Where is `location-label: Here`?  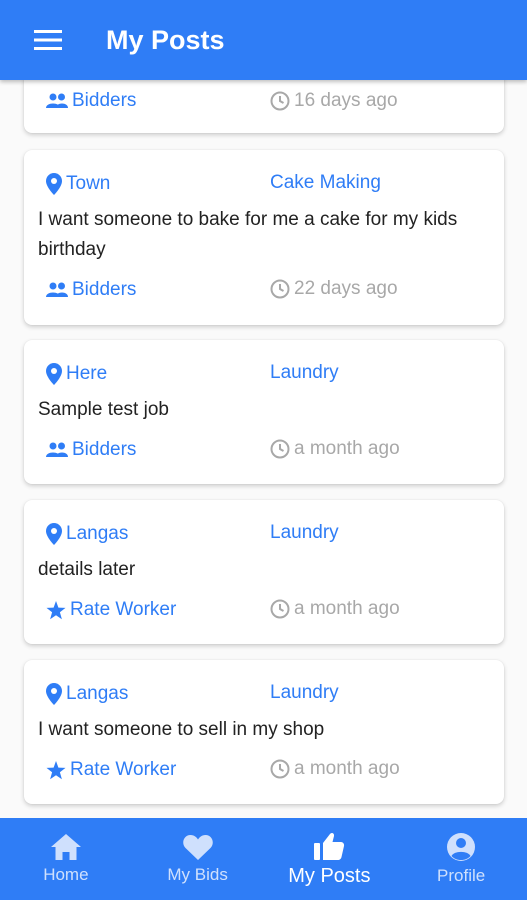
location-label: Here is located at coordinates (87, 373).